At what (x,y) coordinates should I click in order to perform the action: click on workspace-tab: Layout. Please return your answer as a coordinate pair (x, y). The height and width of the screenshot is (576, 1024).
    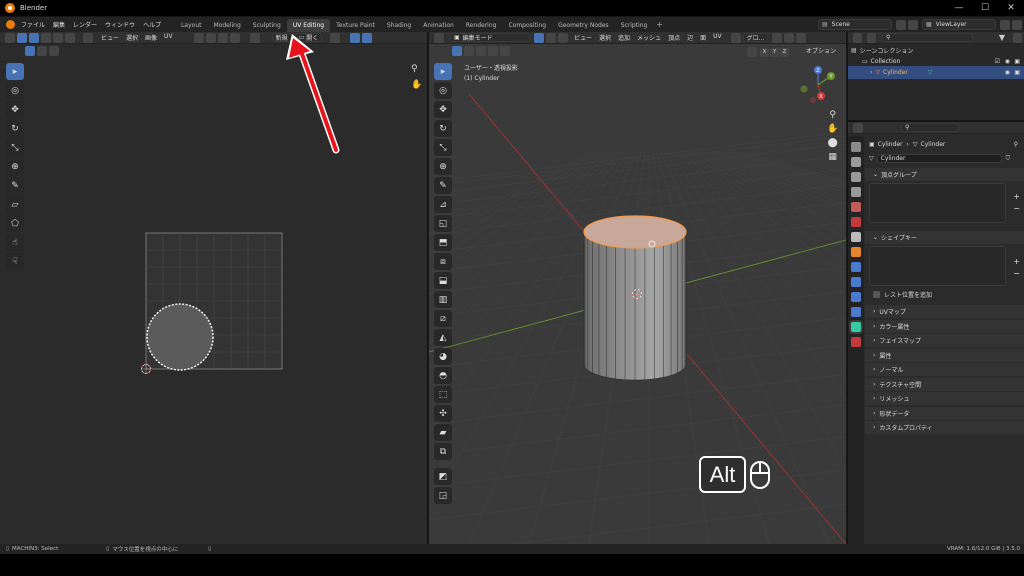
    Looking at the image, I should click on (191, 25).